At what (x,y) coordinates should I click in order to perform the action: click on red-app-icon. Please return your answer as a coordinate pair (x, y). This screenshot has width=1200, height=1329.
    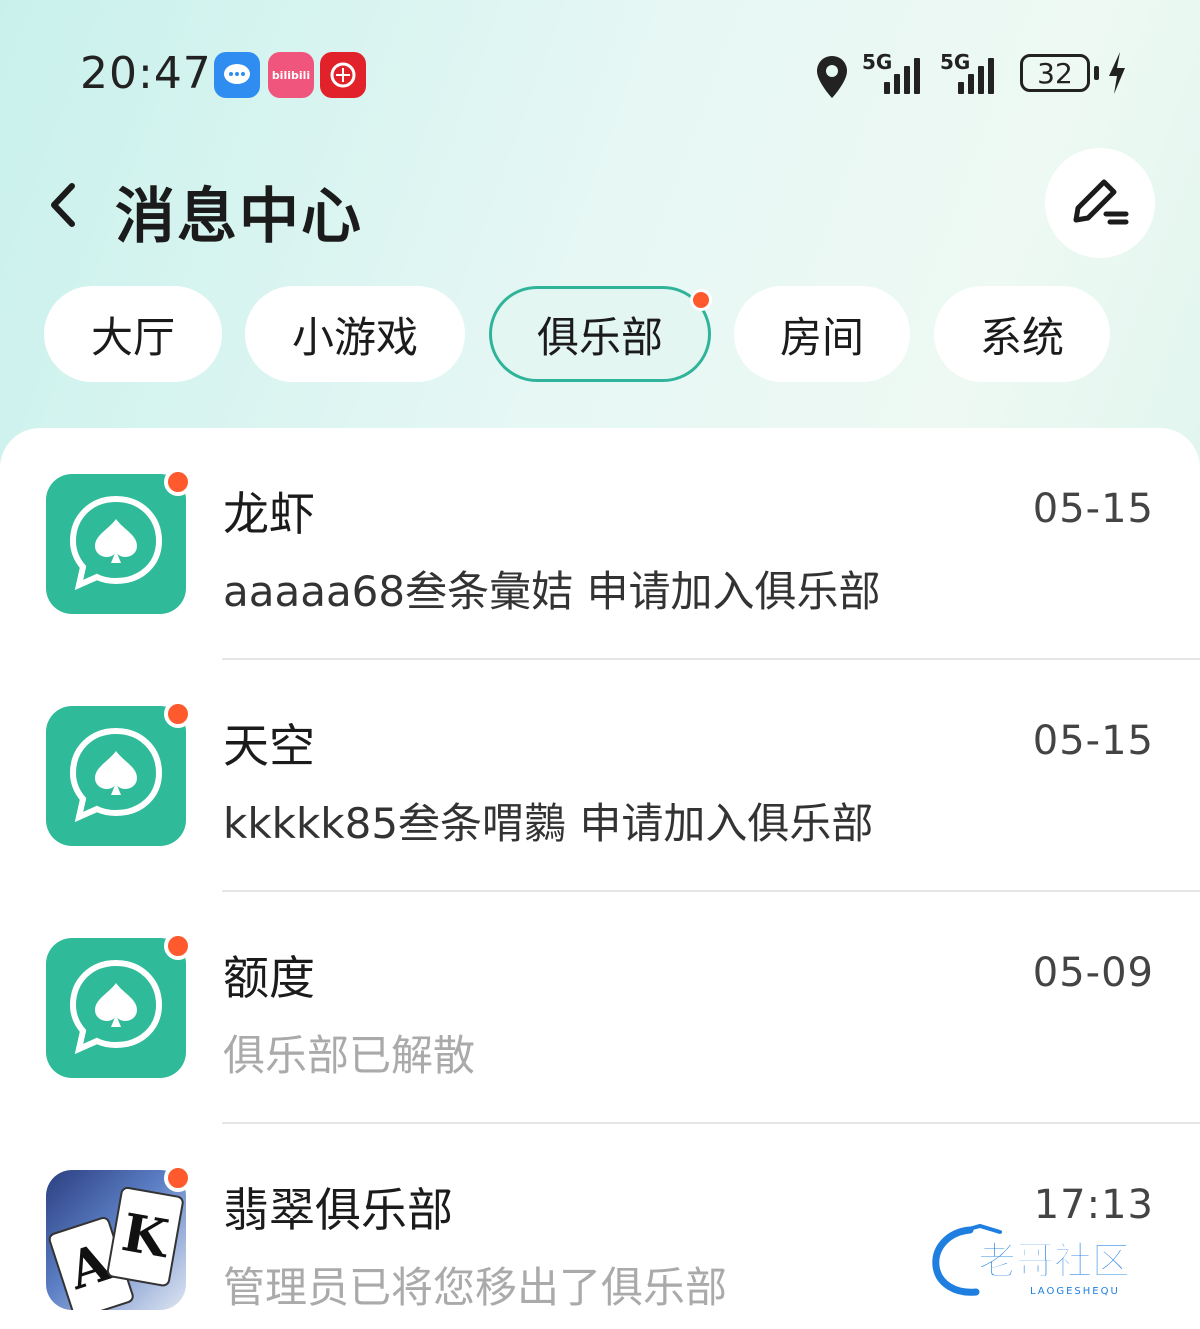
    Looking at the image, I should click on (343, 75).